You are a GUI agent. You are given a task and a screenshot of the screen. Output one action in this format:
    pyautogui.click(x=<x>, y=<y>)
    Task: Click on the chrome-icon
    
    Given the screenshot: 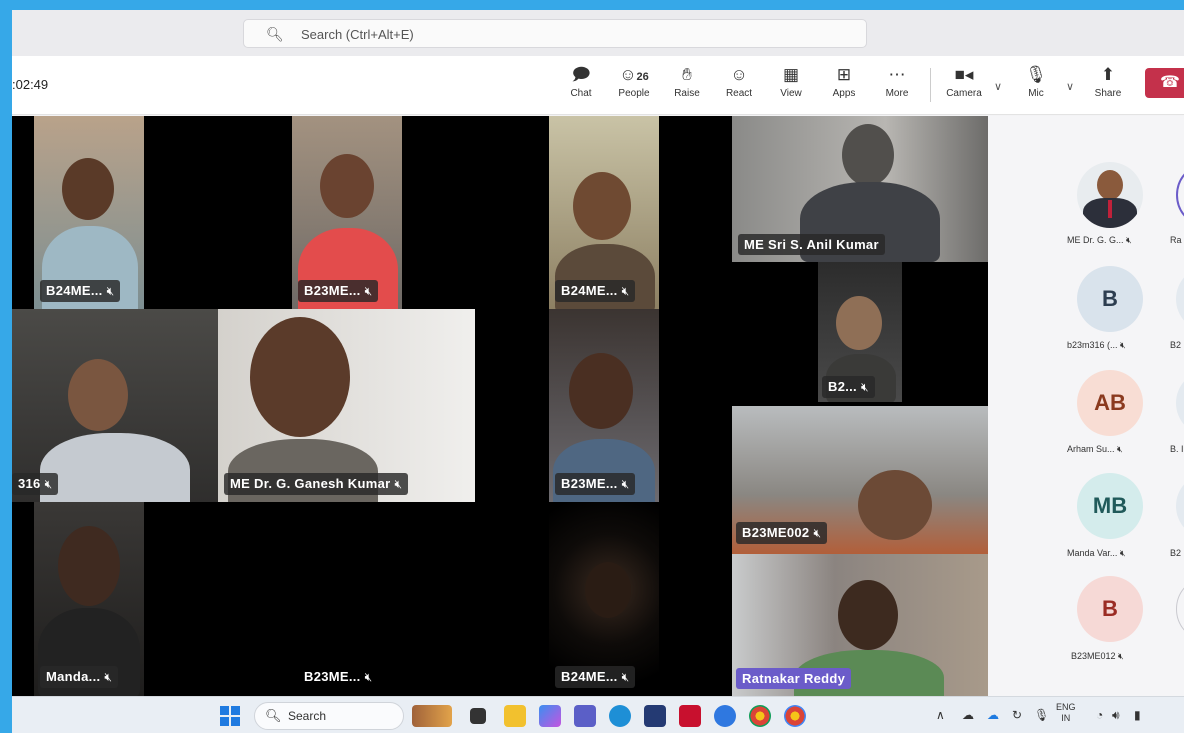 What is the action you would take?
    pyautogui.click(x=760, y=716)
    